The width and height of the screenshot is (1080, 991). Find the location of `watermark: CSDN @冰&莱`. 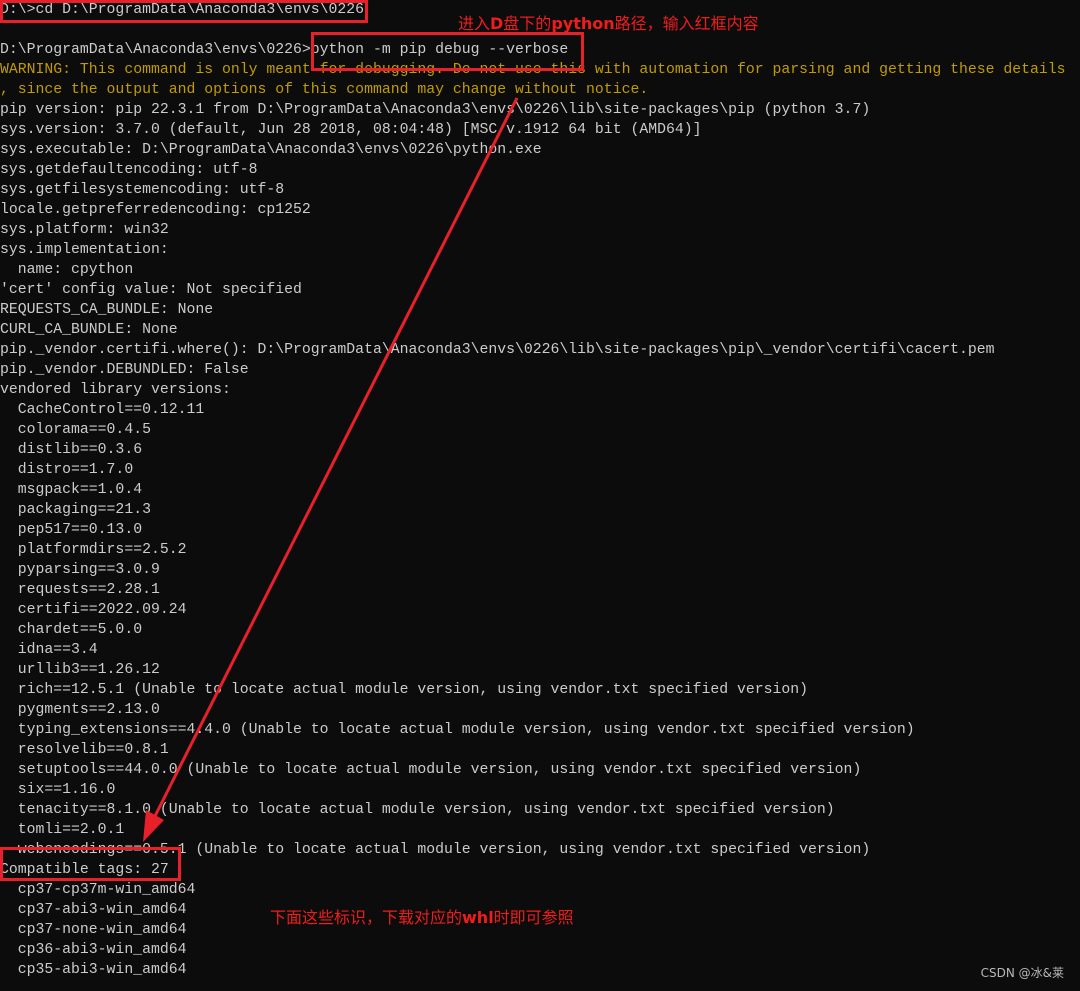

watermark: CSDN @冰&莱 is located at coordinates (1022, 973).